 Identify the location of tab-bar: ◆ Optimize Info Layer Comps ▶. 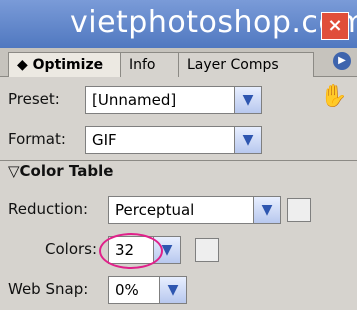
(178, 62).